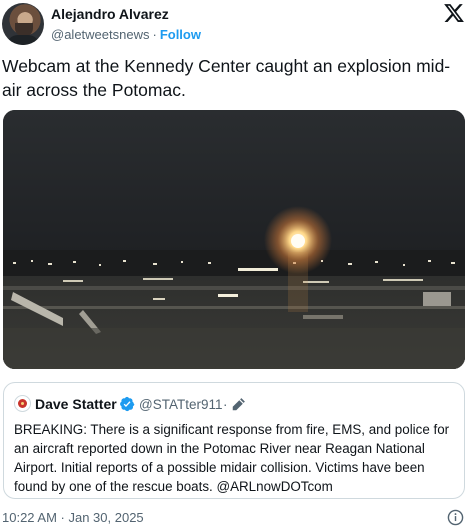 Image resolution: width=473 pixels, height=531 pixels. What do you see at coordinates (298, 241) in the screenshot?
I see `explosion-core` at bounding box center [298, 241].